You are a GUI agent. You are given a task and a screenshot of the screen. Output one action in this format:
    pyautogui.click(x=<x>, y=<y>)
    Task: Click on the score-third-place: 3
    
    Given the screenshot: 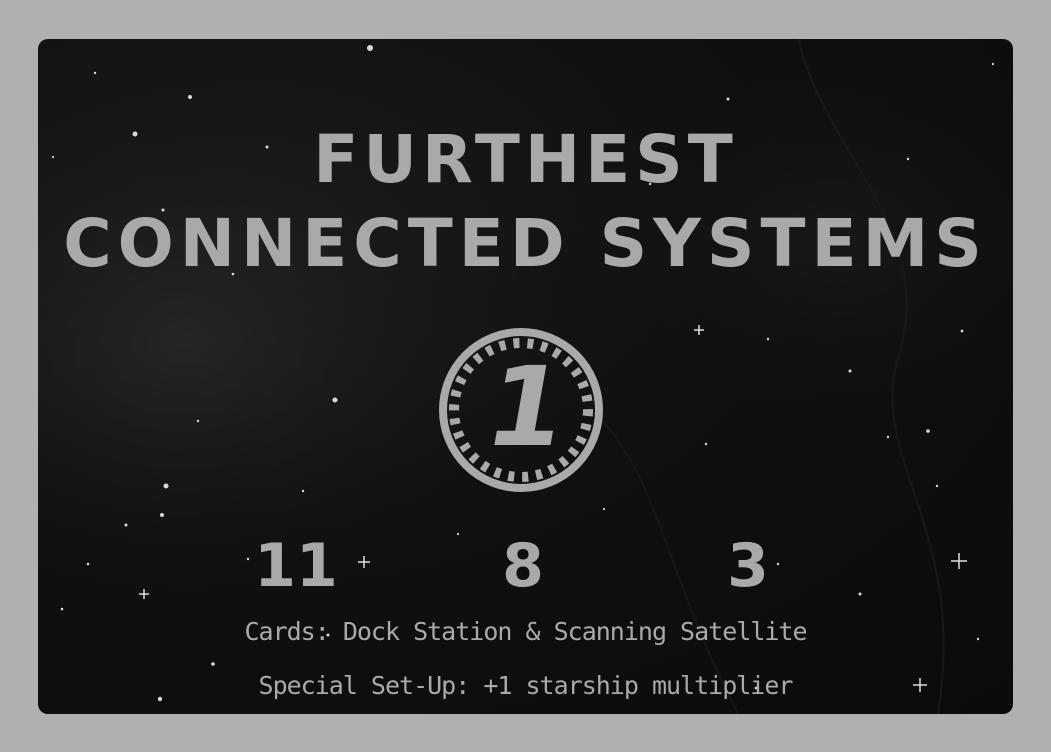 What is the action you would take?
    pyautogui.click(x=748, y=566)
    